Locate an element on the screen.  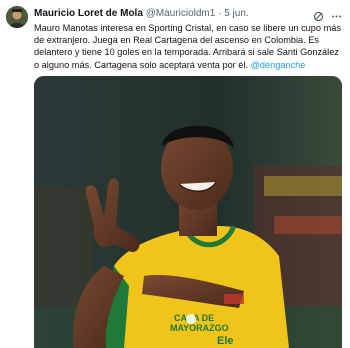
mention-link: @denganche is located at coordinates (278, 65).